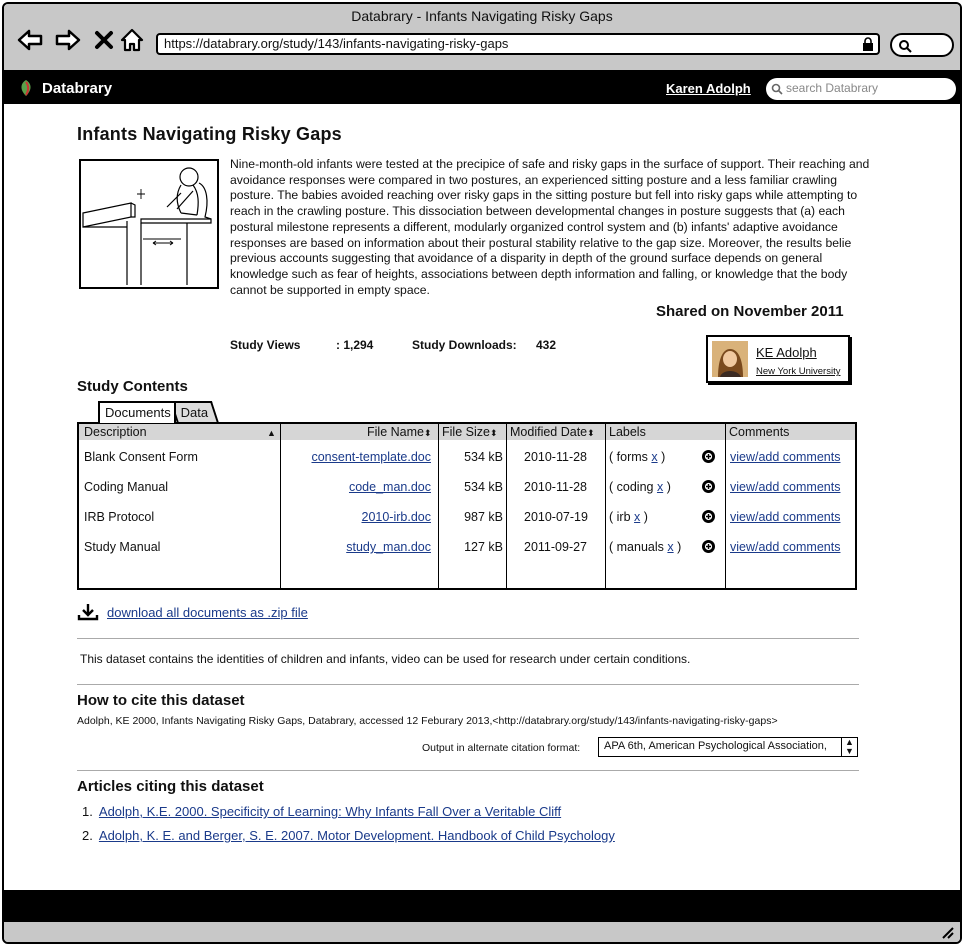  What do you see at coordinates (640, 547) in the screenshot?
I see `label-text: manuals` at bounding box center [640, 547].